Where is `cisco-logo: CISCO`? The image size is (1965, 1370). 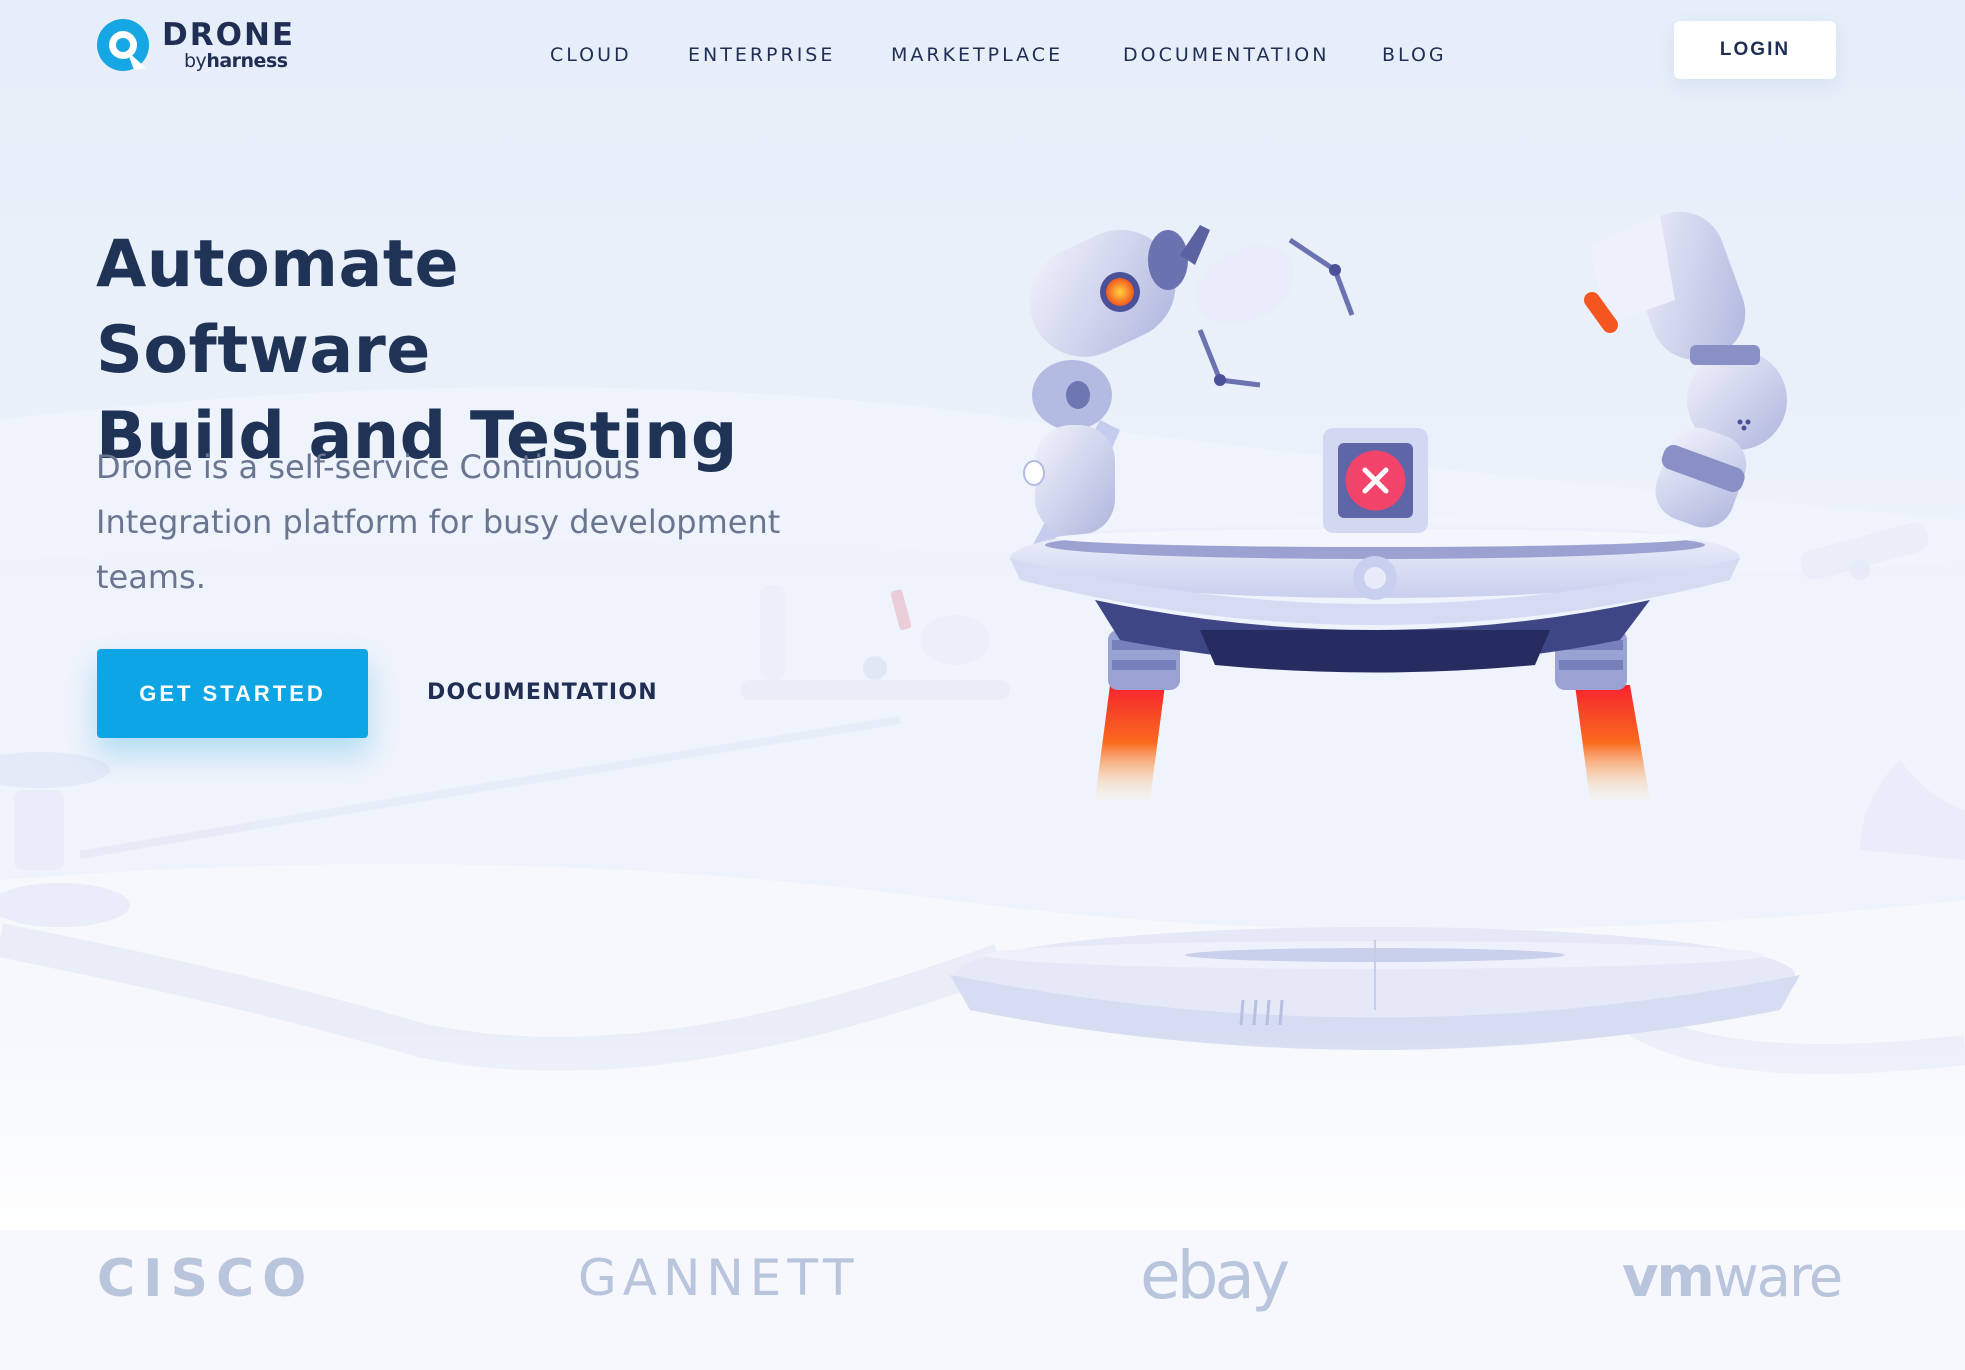 cisco-logo: CISCO is located at coordinates (206, 1279).